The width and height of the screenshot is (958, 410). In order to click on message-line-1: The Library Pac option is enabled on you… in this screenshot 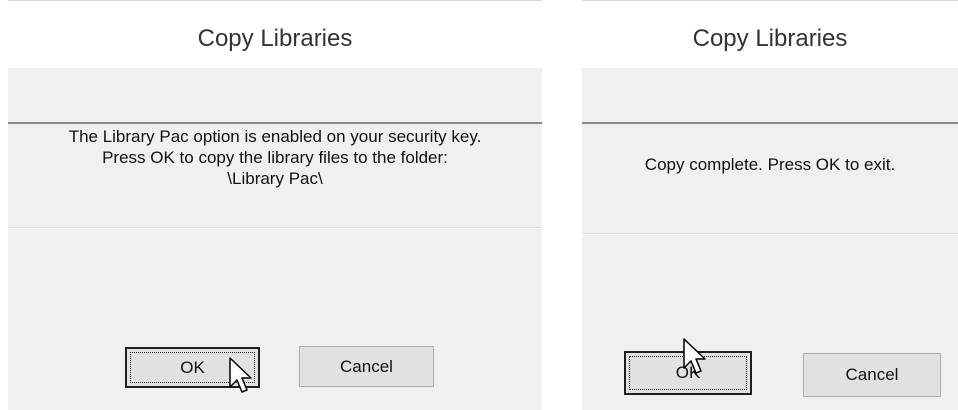, I will do `click(275, 136)`.